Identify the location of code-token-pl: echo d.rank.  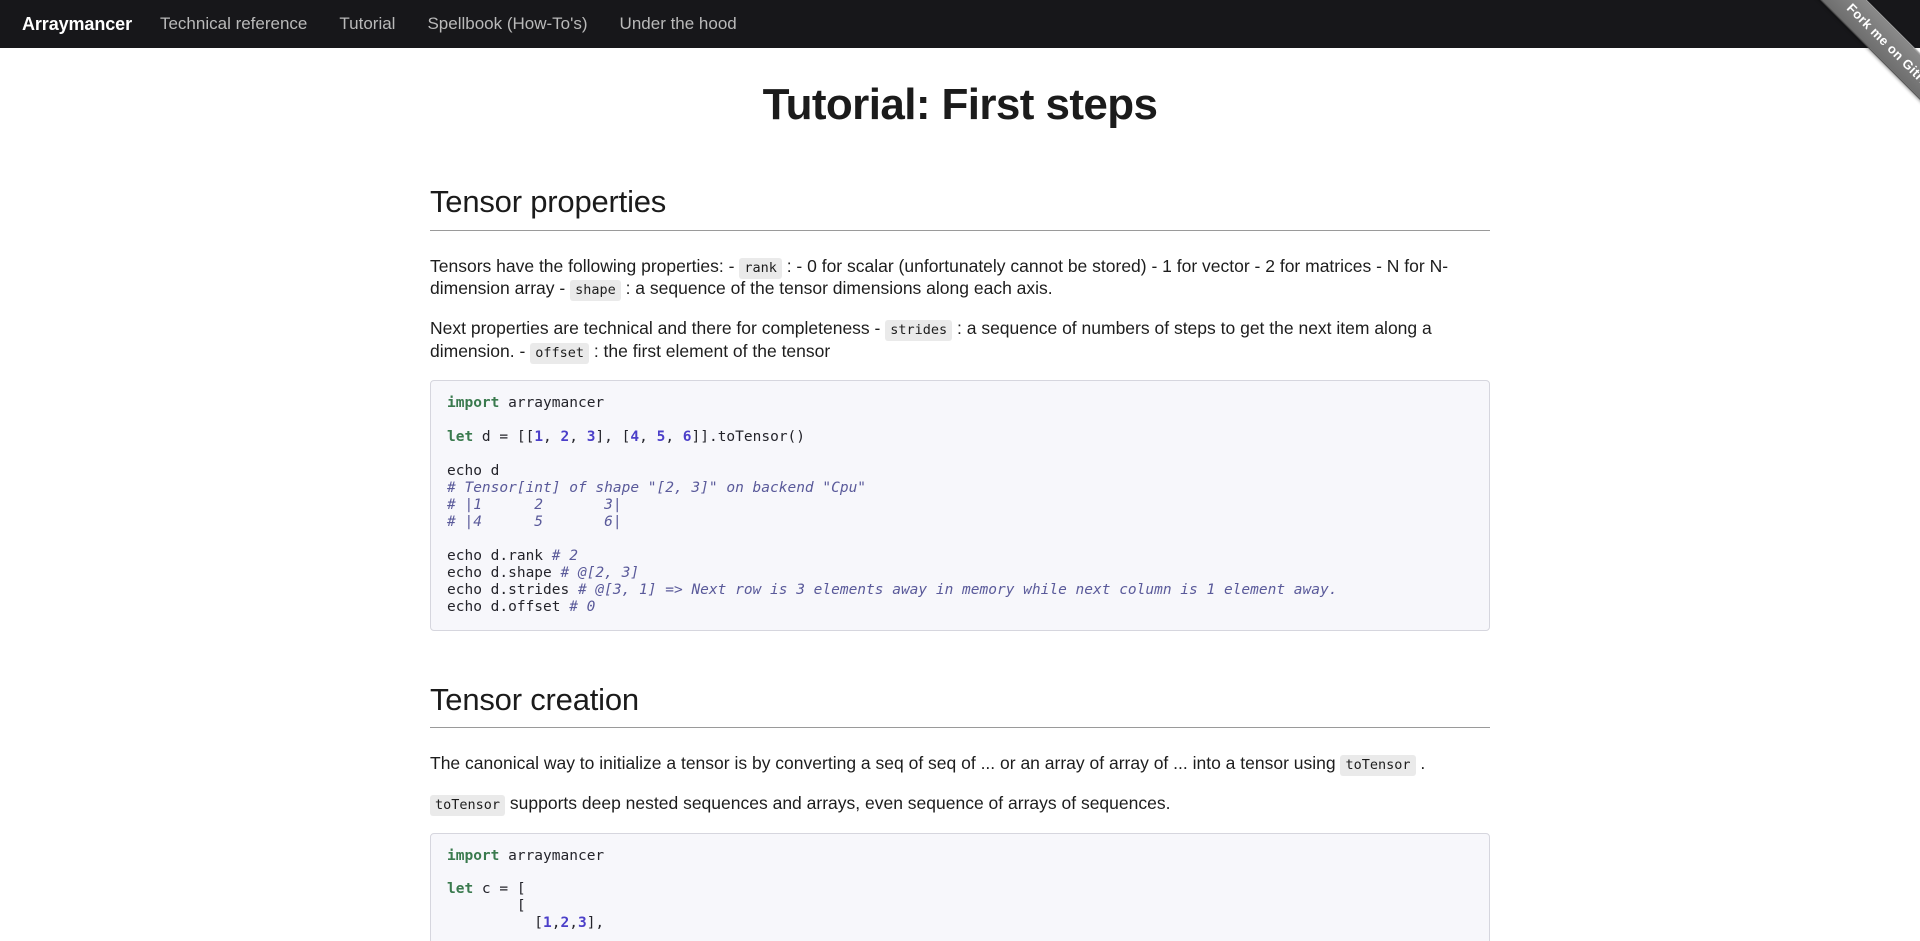
(499, 555).